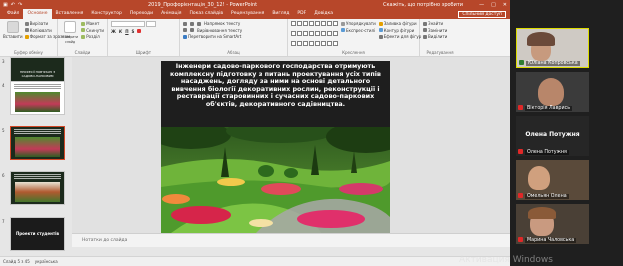 The image size is (623, 266). What do you see at coordinates (314, 35) in the screenshot?
I see `shapes-gallery` at bounding box center [314, 35].